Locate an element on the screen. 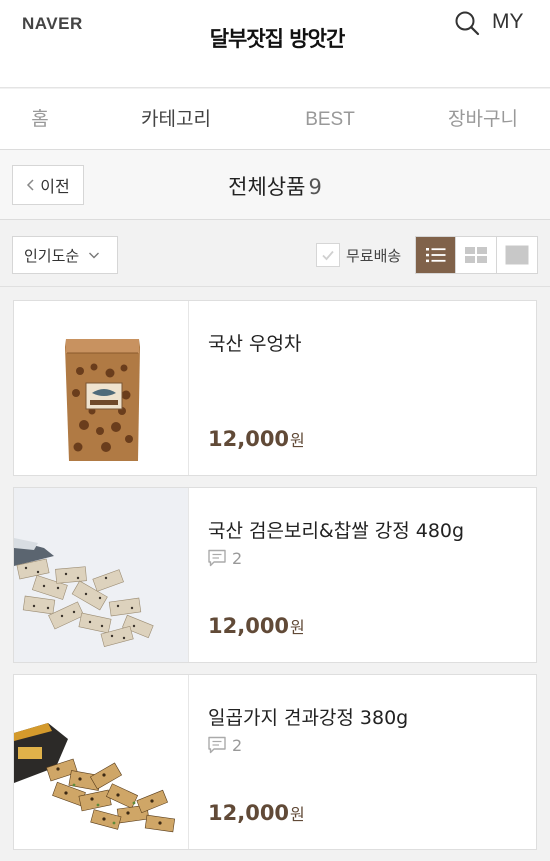 This screenshot has height=861, width=550. product-name: 국산 검은보리&찹쌀 강정 480g is located at coordinates (336, 529).